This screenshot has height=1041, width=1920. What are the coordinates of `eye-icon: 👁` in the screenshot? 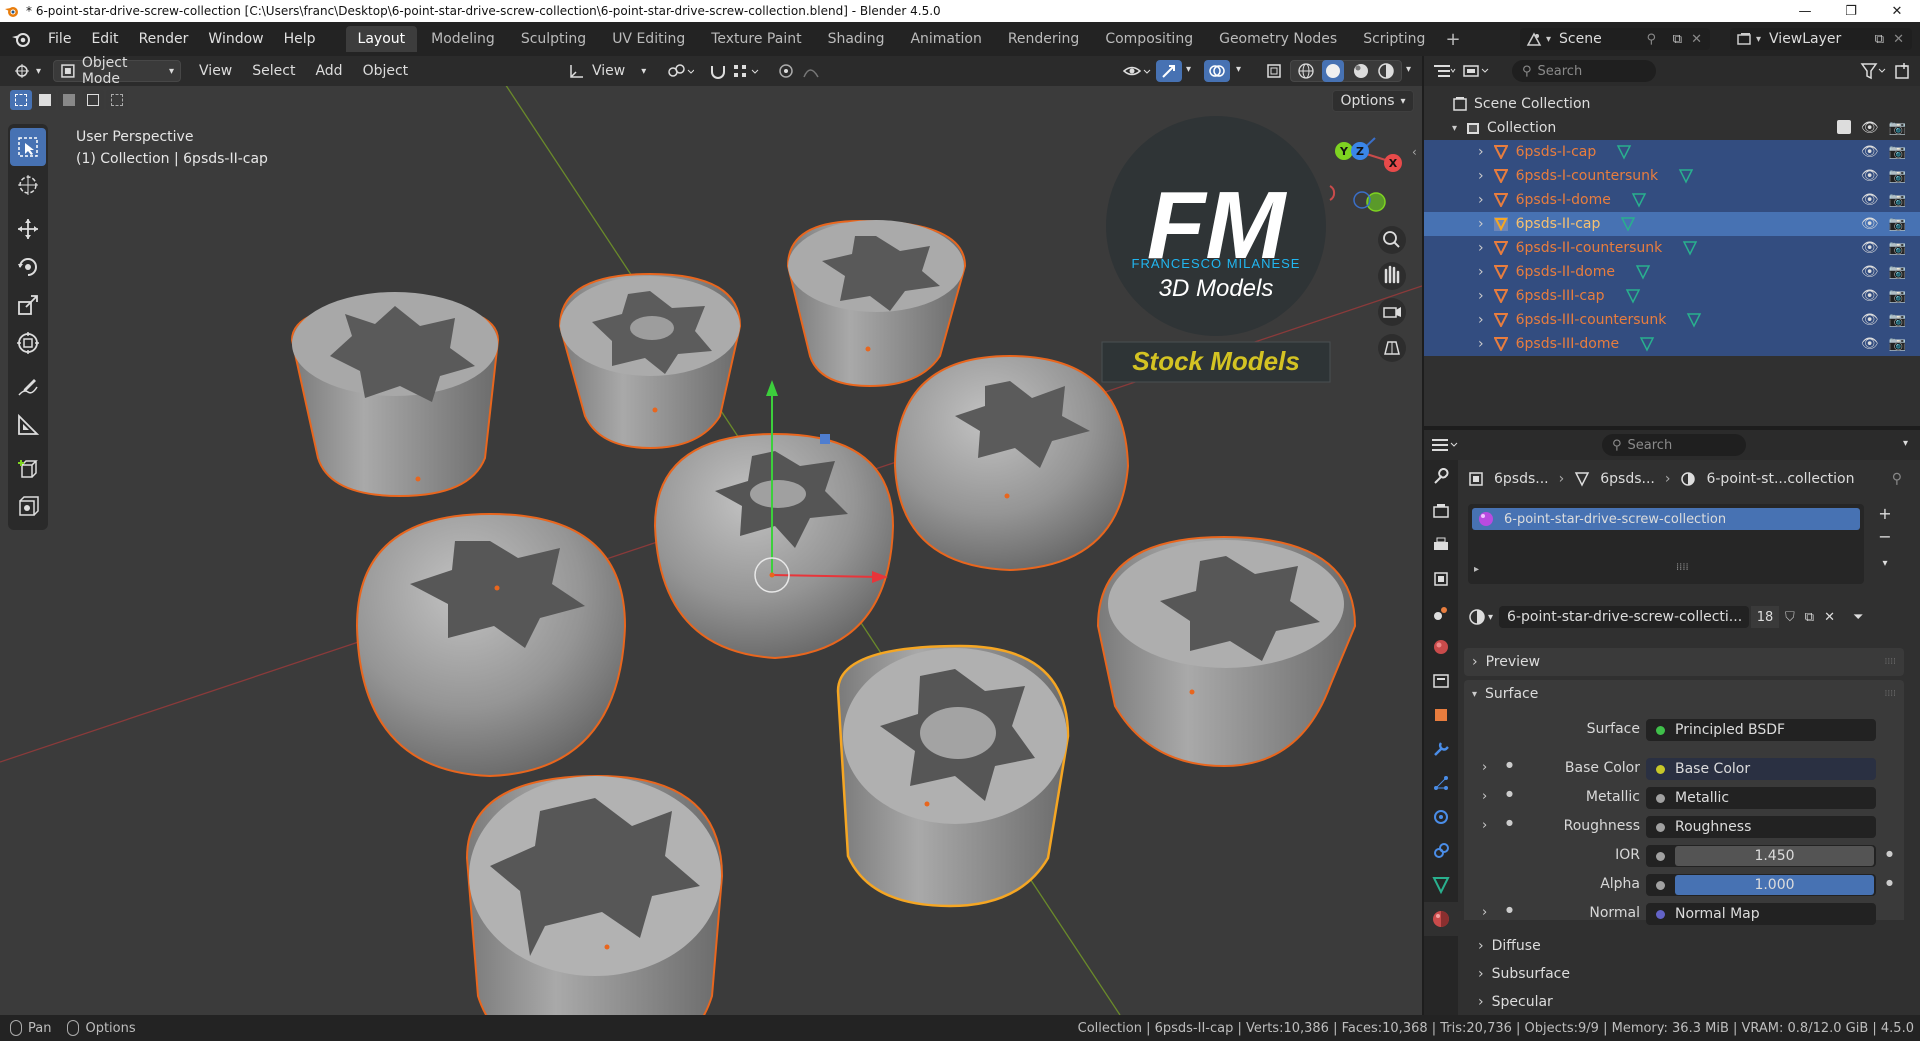 It's located at (1870, 320).